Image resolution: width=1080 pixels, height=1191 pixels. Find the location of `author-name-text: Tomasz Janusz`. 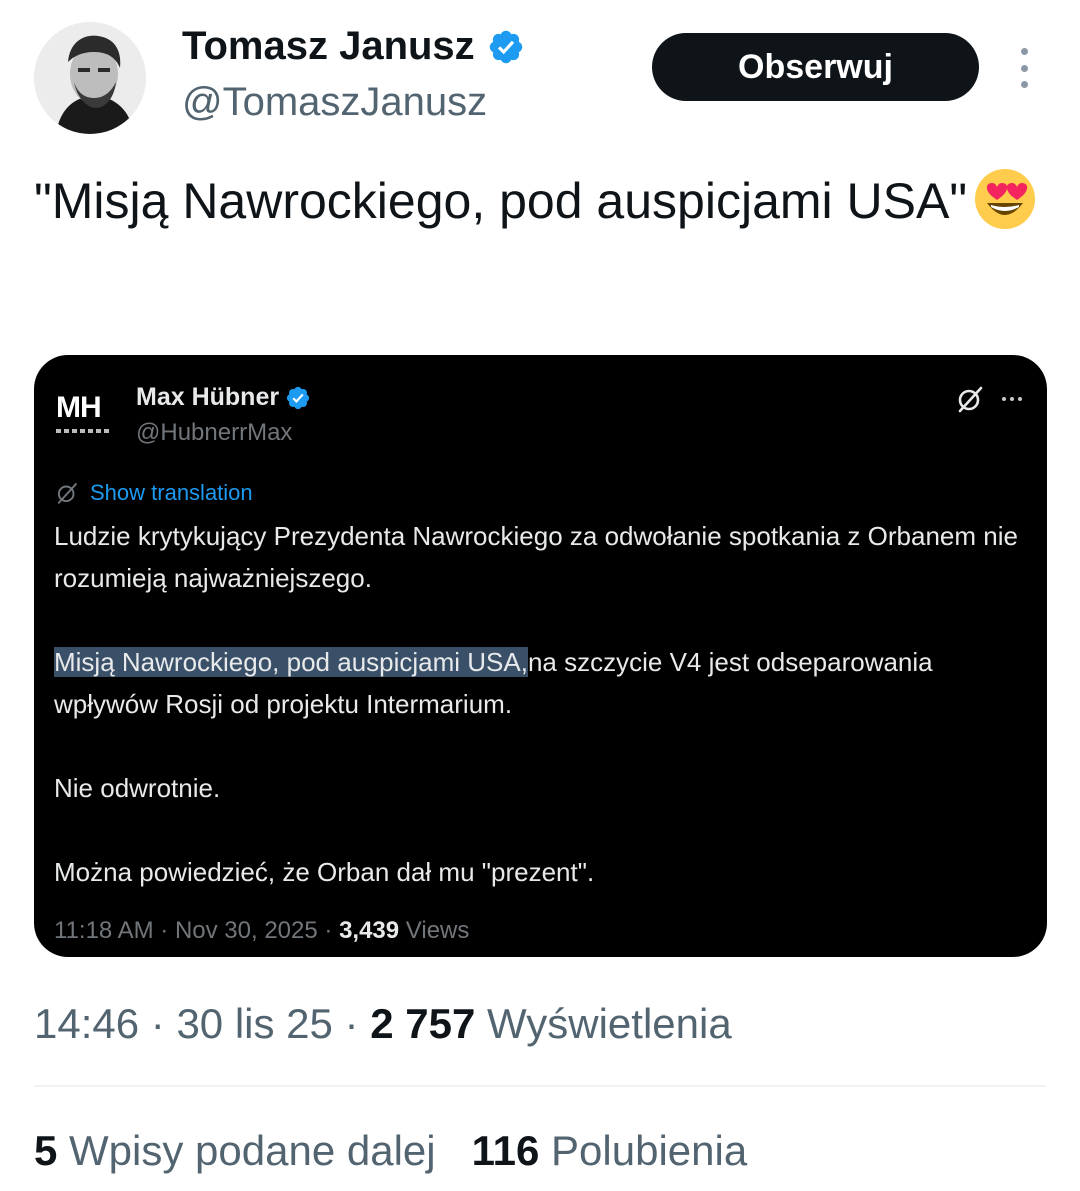

author-name-text: Tomasz Janusz is located at coordinates (328, 46).